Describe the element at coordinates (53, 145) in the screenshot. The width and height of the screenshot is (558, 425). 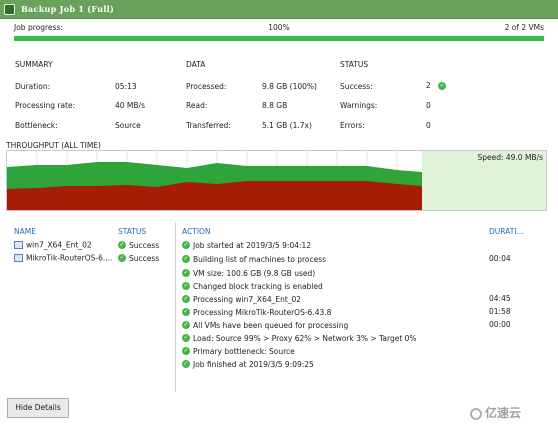
I see `throughput-title: THROUGHPUT (ALL TIME)` at that location.